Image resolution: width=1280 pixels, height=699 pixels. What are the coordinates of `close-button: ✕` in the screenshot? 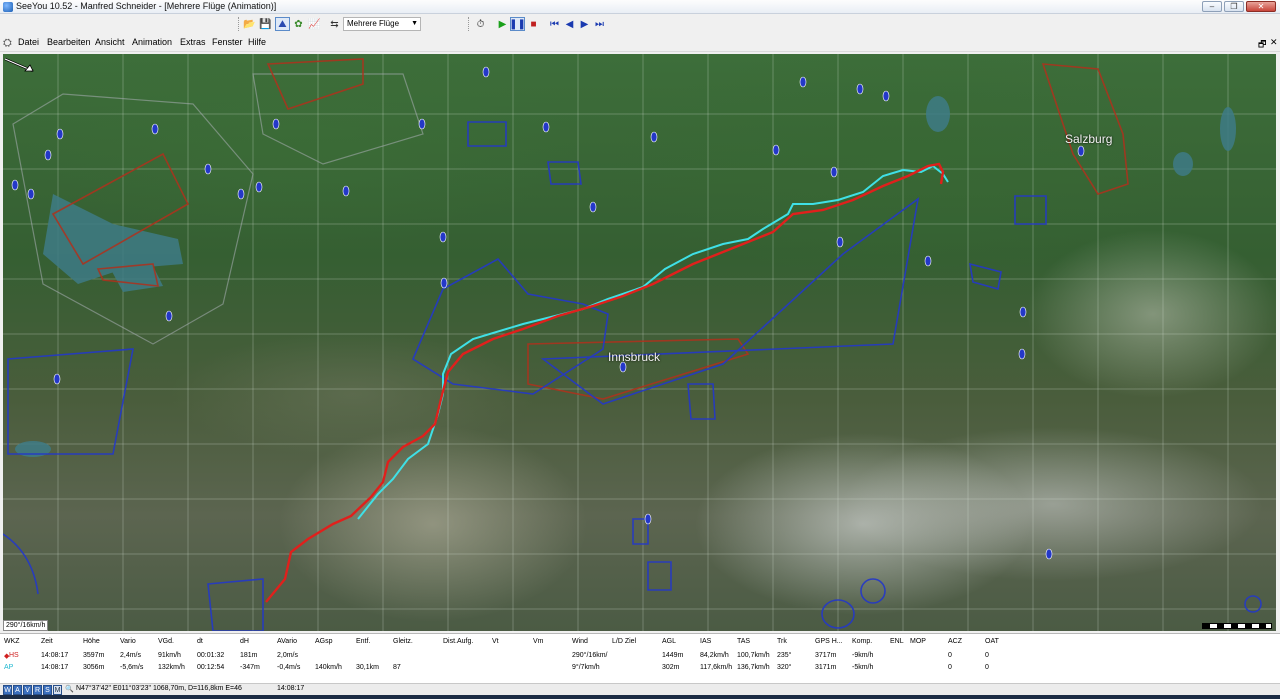 It's located at (1261, 6).